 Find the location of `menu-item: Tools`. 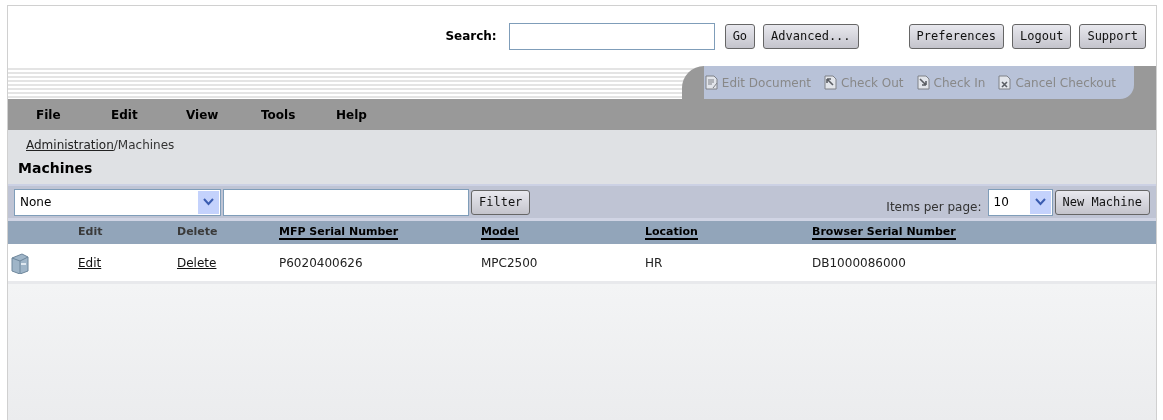

menu-item: Tools is located at coordinates (298, 114).